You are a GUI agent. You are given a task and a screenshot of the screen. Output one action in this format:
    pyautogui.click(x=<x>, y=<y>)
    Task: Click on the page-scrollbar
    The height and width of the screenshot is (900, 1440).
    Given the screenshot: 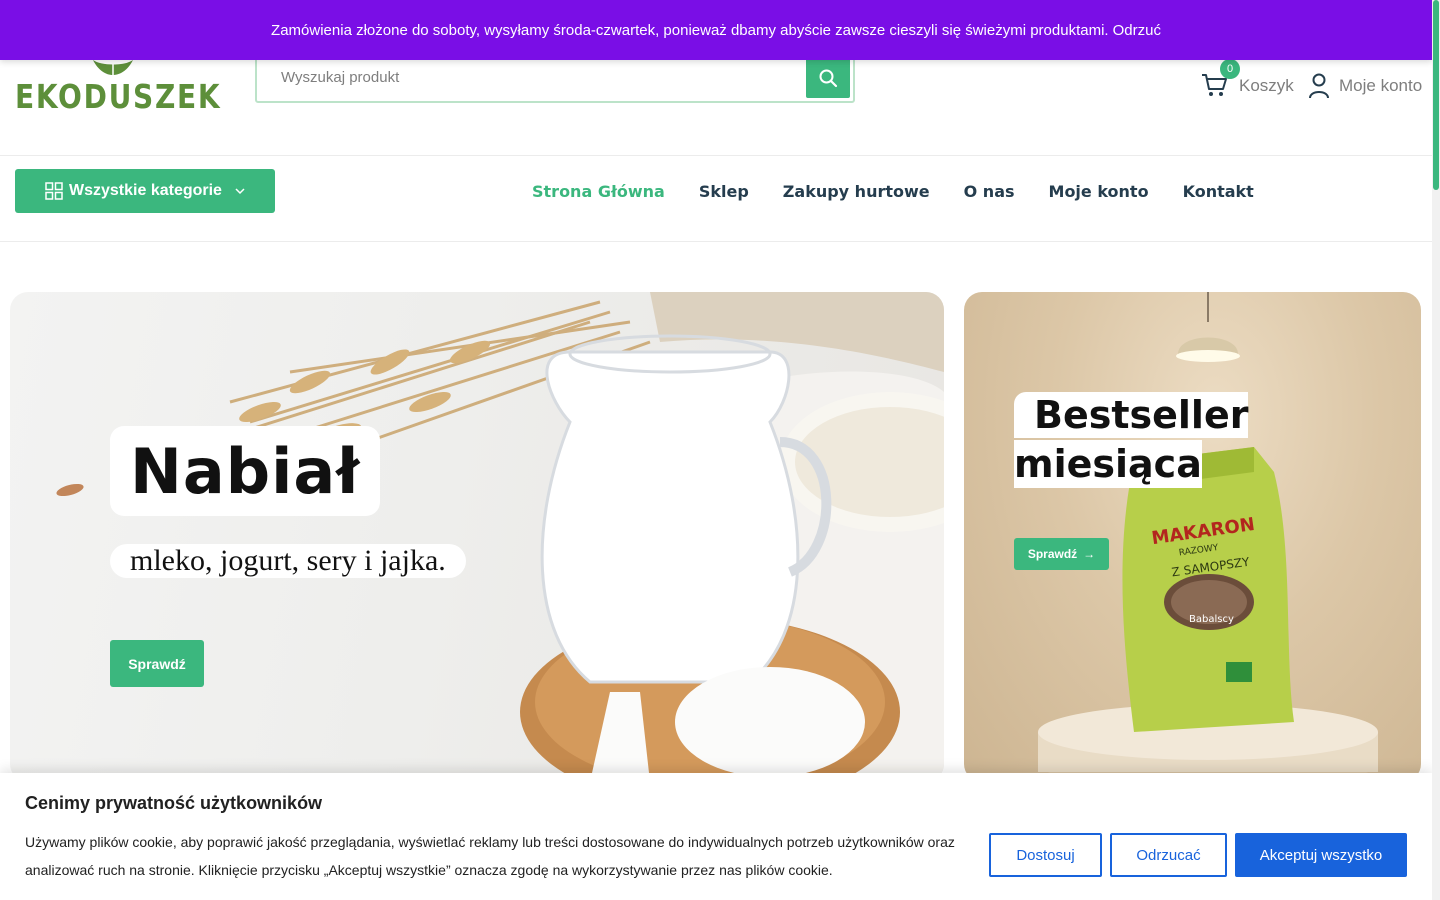 What is the action you would take?
    pyautogui.click(x=1436, y=450)
    